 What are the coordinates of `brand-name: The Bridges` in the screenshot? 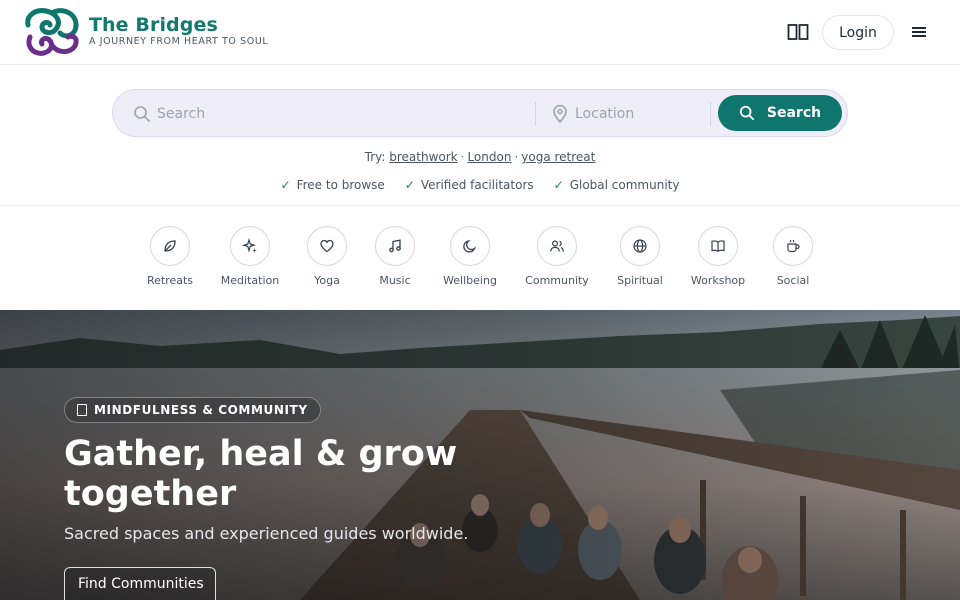 It's located at (153, 25).